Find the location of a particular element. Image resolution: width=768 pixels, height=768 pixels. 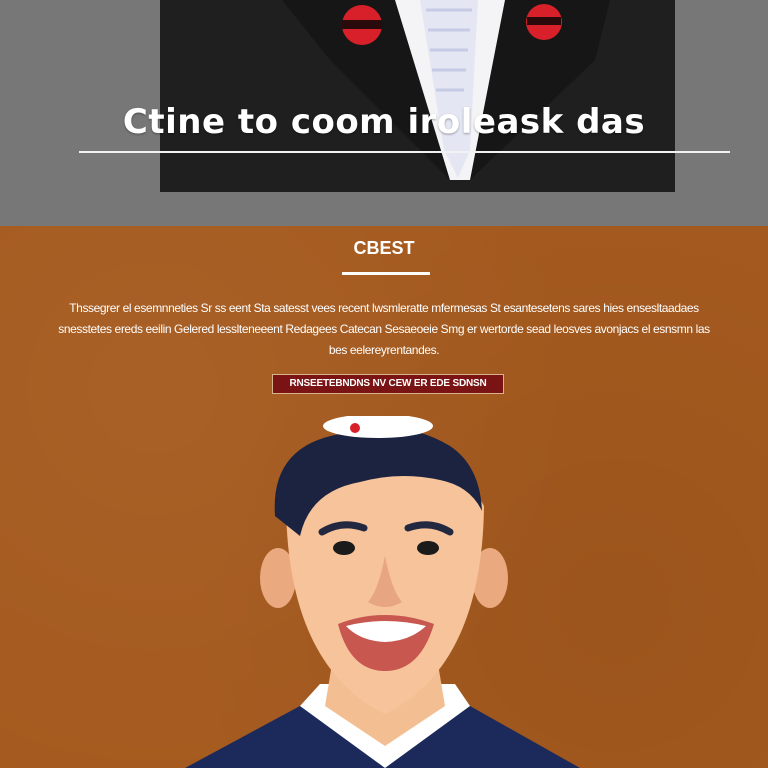

portrait-right-eye is located at coordinates (428, 548).